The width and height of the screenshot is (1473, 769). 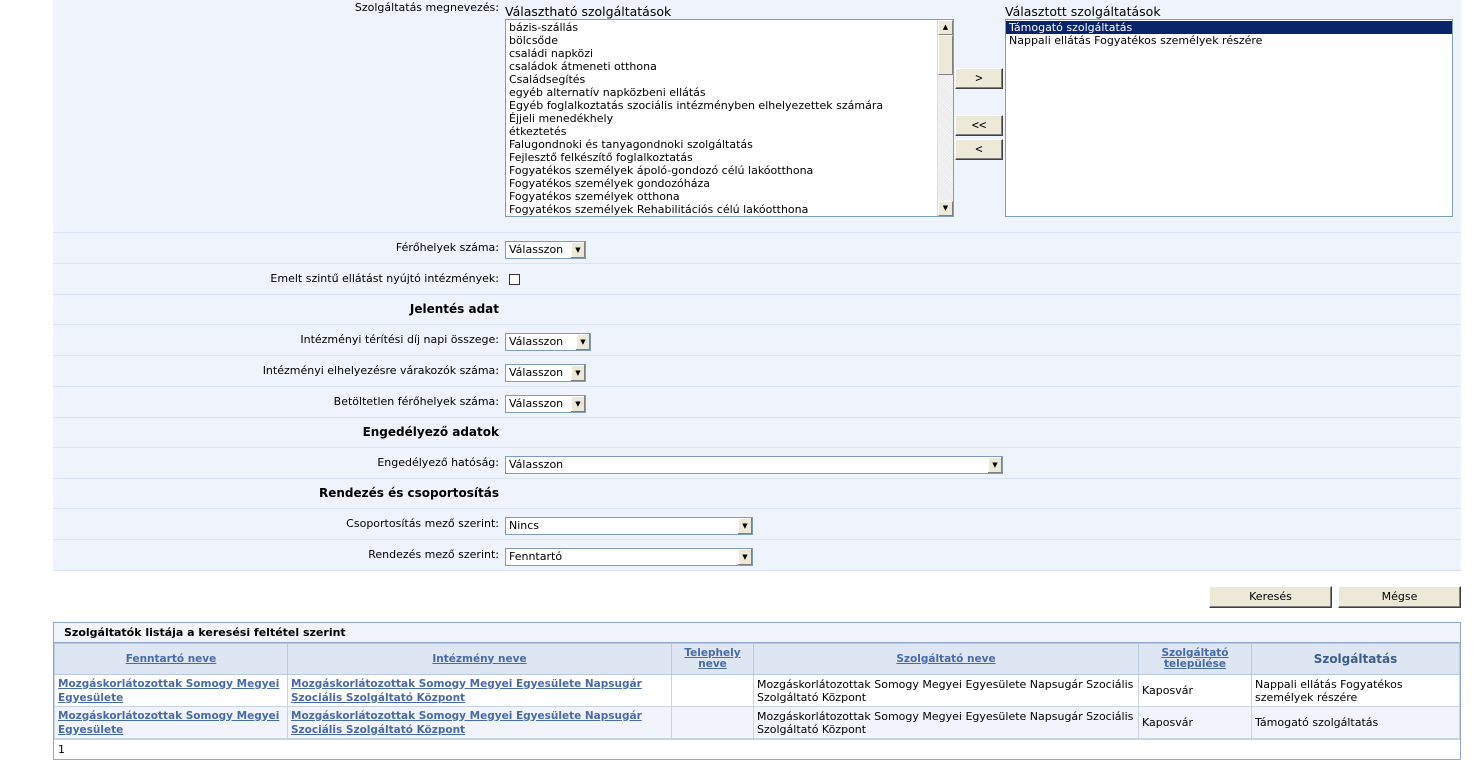 I want to click on available-service-option: Fogyatékos személyek gondozóháza, so click(x=729, y=183).